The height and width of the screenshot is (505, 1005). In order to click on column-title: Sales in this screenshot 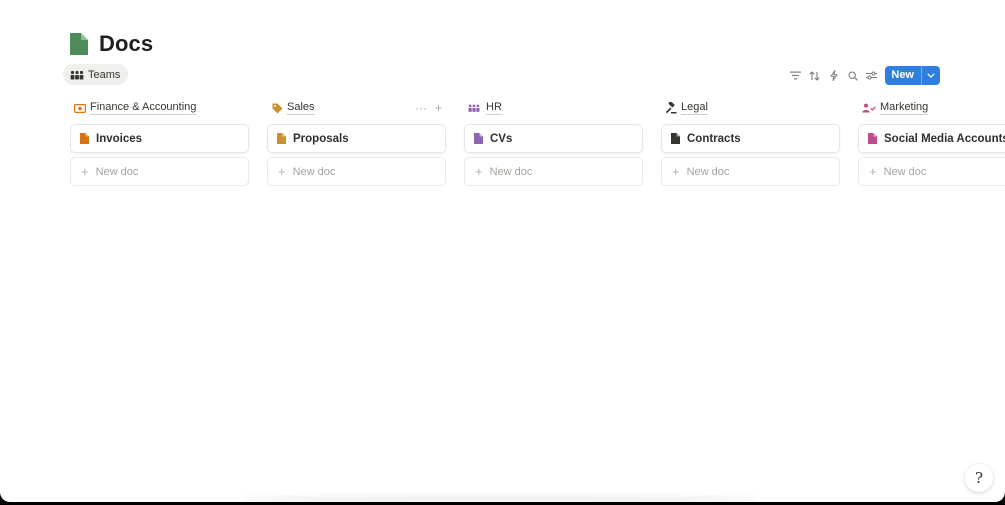, I will do `click(301, 108)`.